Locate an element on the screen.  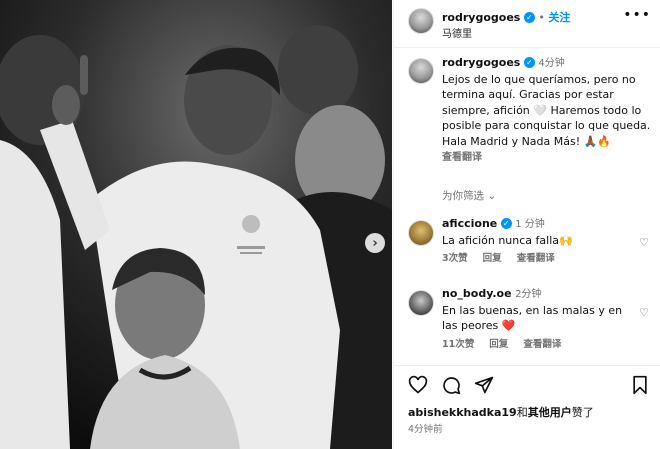
follow-button: 关注 is located at coordinates (559, 17).